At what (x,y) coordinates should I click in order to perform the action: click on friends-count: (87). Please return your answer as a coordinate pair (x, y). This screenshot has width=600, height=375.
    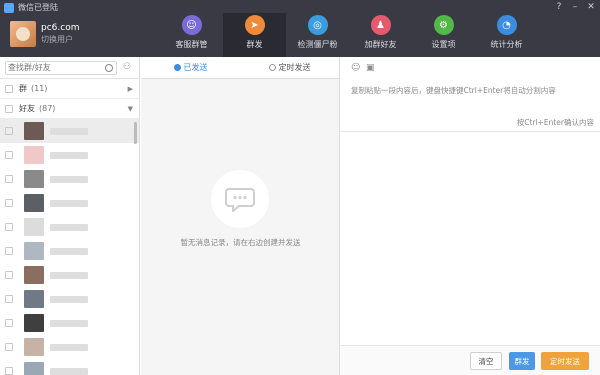
    Looking at the image, I should click on (47, 108).